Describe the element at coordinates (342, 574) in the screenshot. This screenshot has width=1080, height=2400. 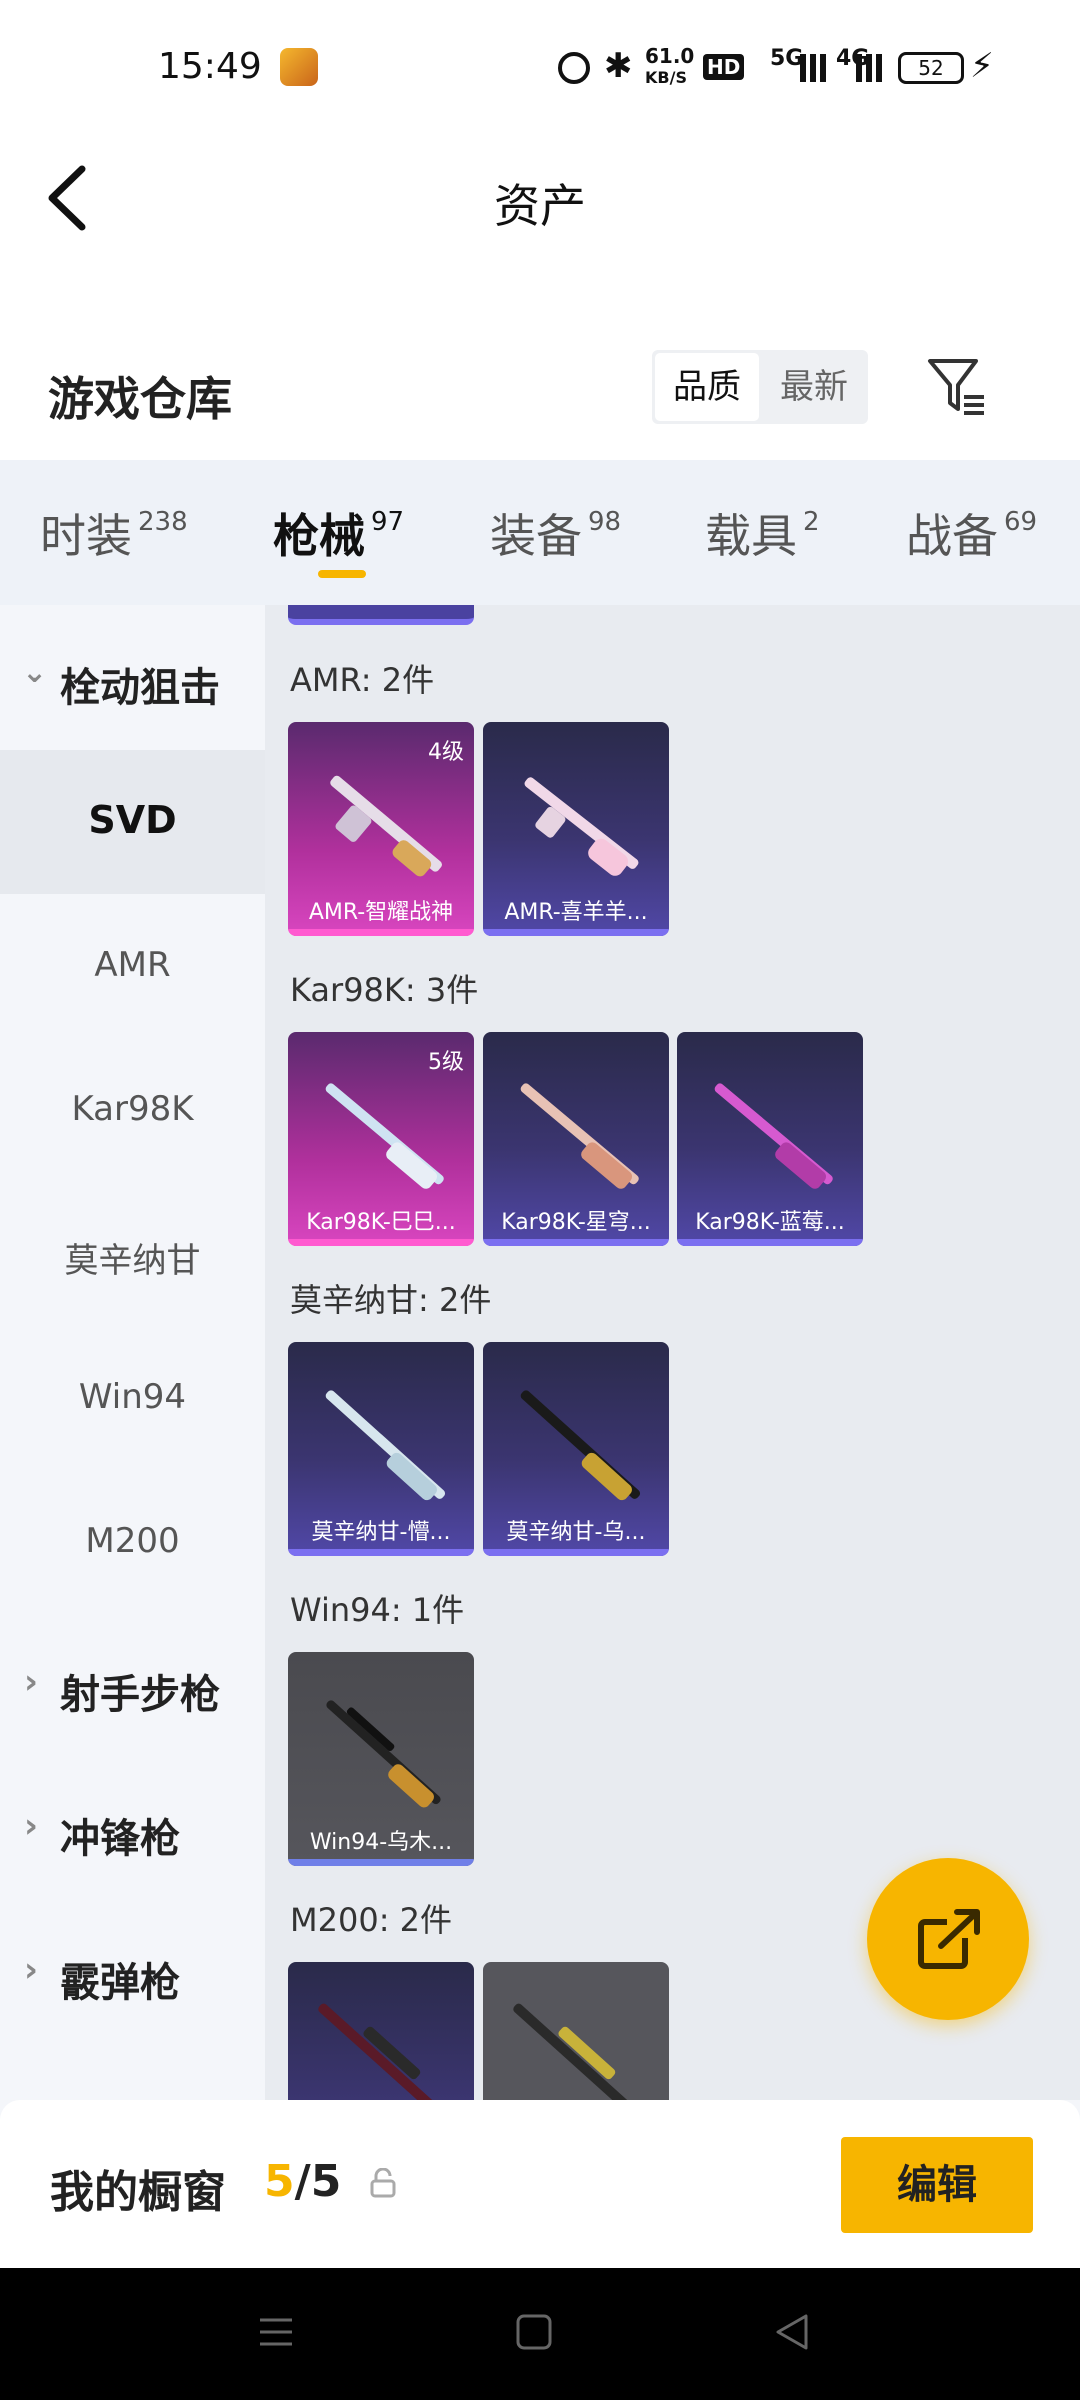
I see `active-tab-indicator` at that location.